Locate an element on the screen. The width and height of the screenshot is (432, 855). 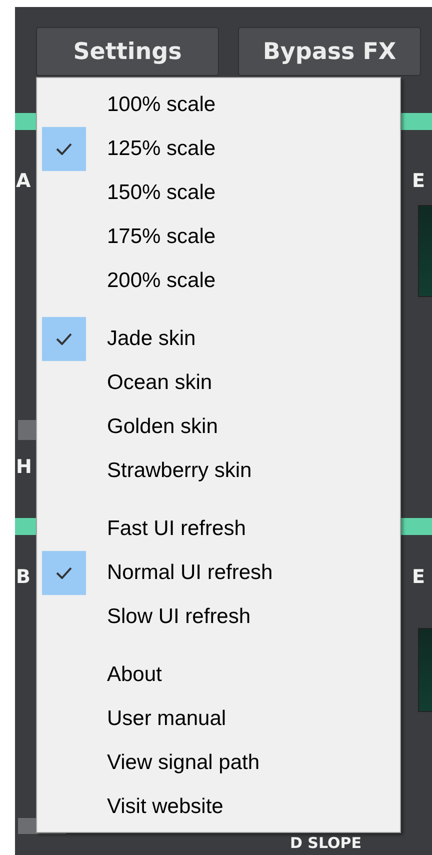
section-label: D SLOPE is located at coordinates (326, 843).